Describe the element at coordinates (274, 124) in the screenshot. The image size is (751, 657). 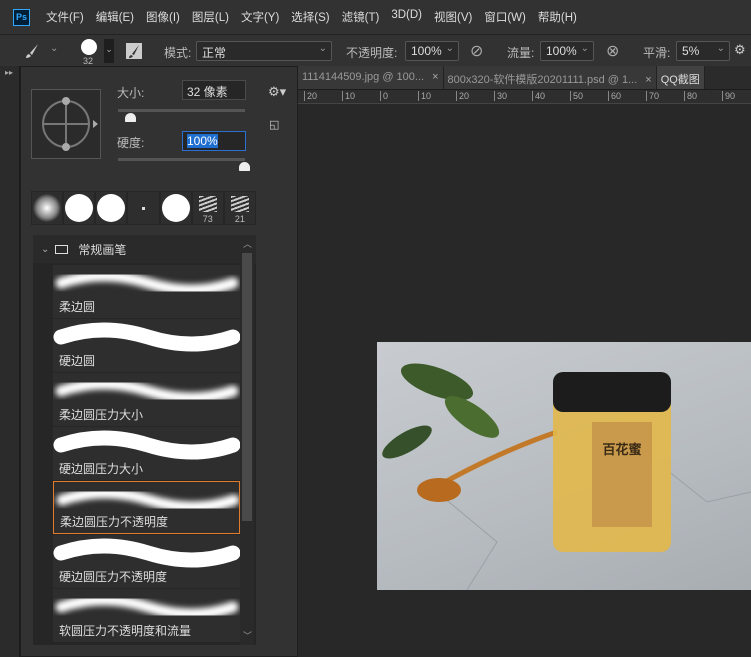
I see `new-preset-icon: ◱` at that location.